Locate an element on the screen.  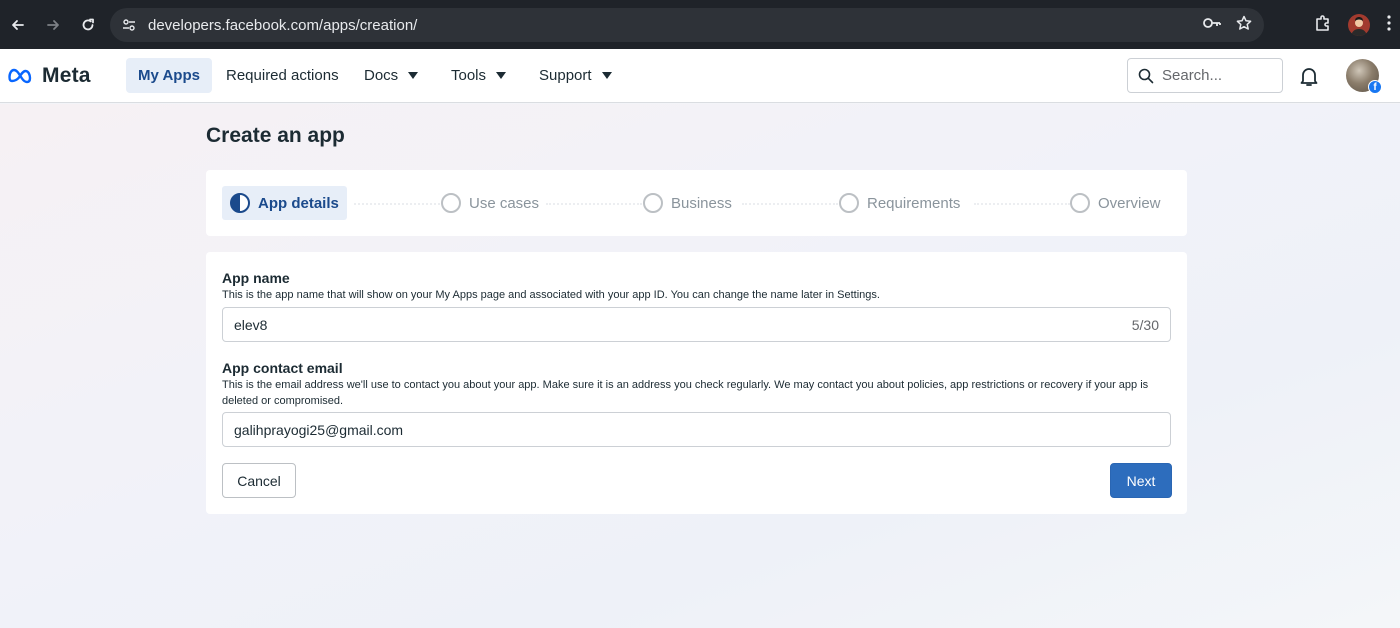
notifications-bell-icon is located at coordinates (1309, 76).